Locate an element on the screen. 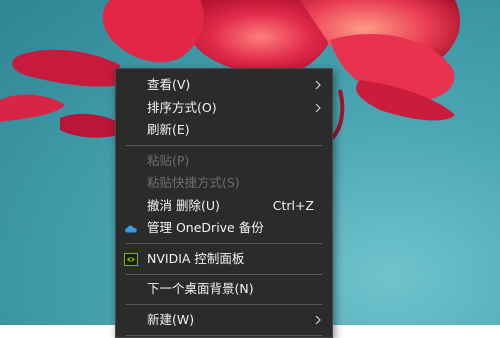 The width and height of the screenshot is (500, 338). menu-item-shortcut: Ctrl+Z is located at coordinates (293, 205).